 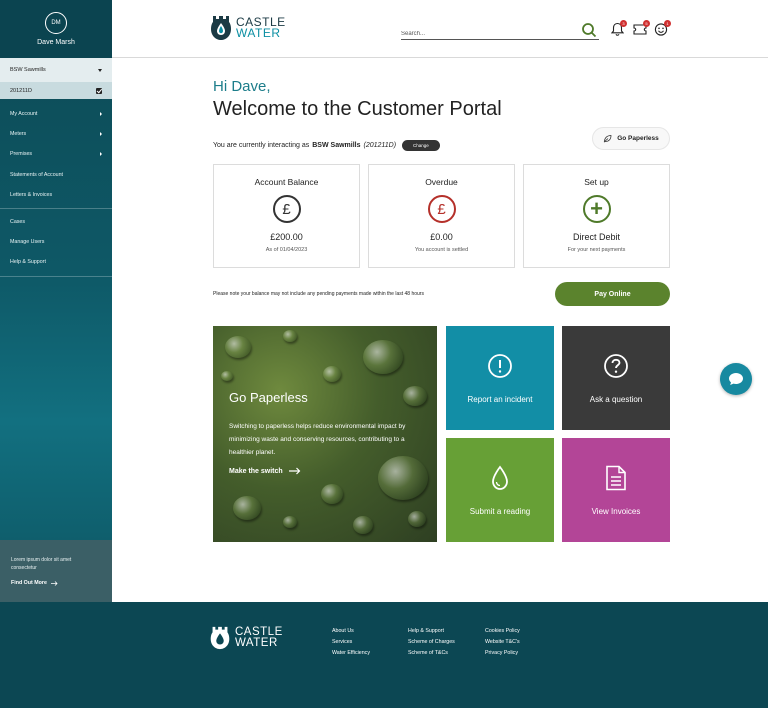 I want to click on card-title: Overdue, so click(x=441, y=182).